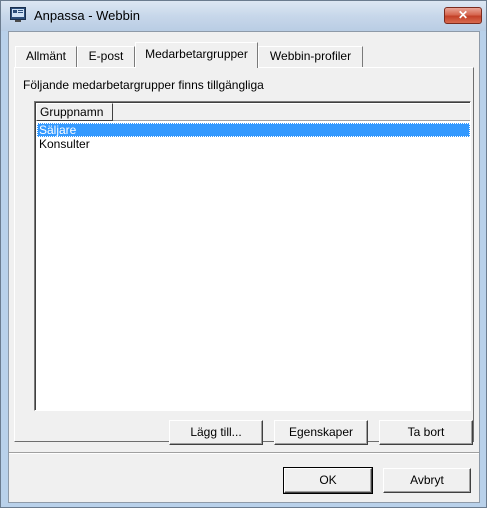 The image size is (487, 508). What do you see at coordinates (253, 130) in the screenshot?
I see `list-item: Säljare` at bounding box center [253, 130].